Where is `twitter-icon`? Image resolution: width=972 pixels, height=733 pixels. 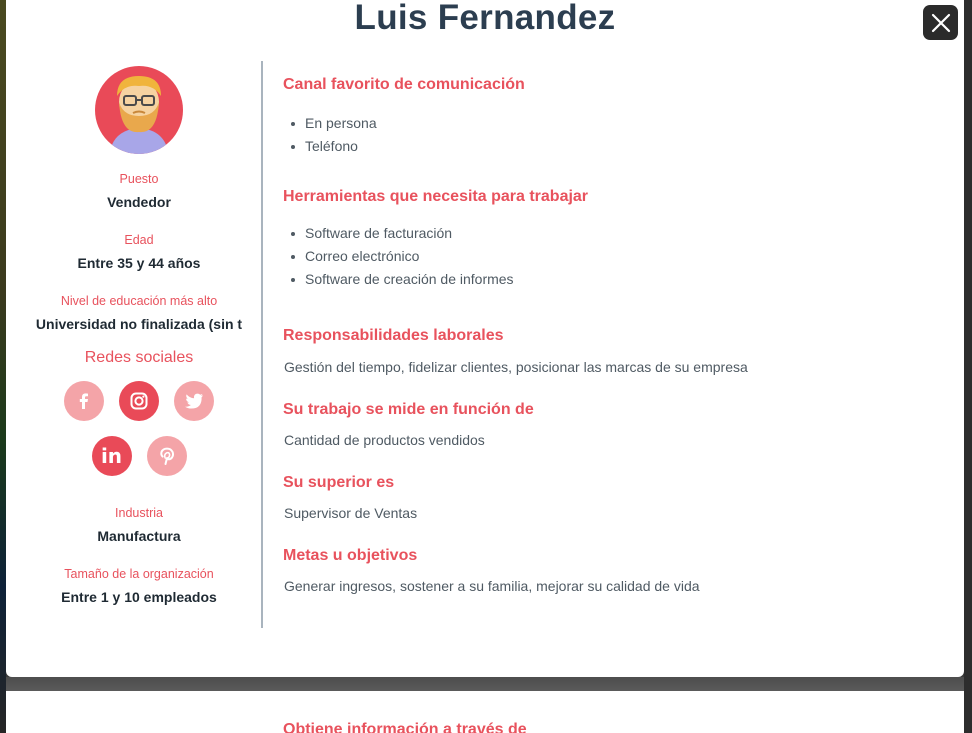
twitter-icon is located at coordinates (194, 401).